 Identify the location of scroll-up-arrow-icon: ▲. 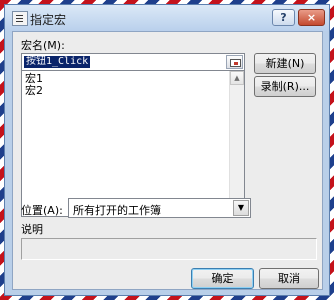
(237, 78).